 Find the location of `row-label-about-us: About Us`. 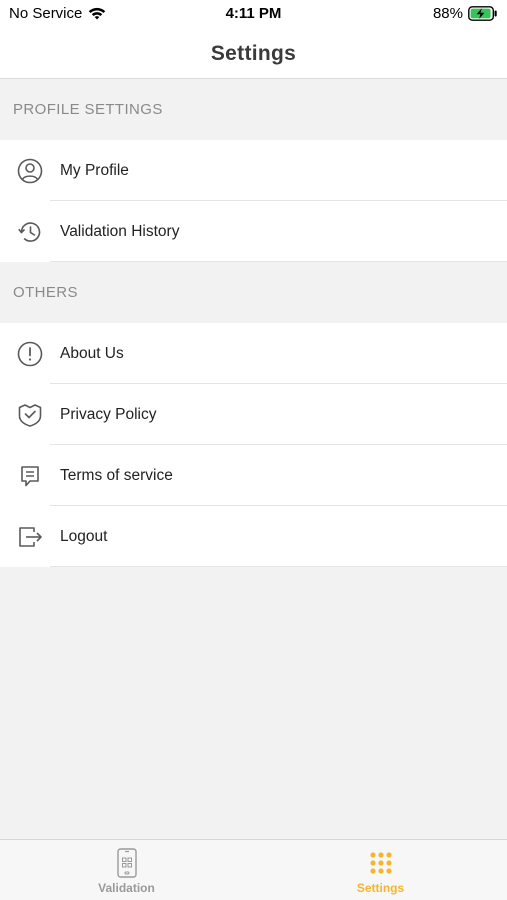

row-label-about-us: About Us is located at coordinates (92, 353).